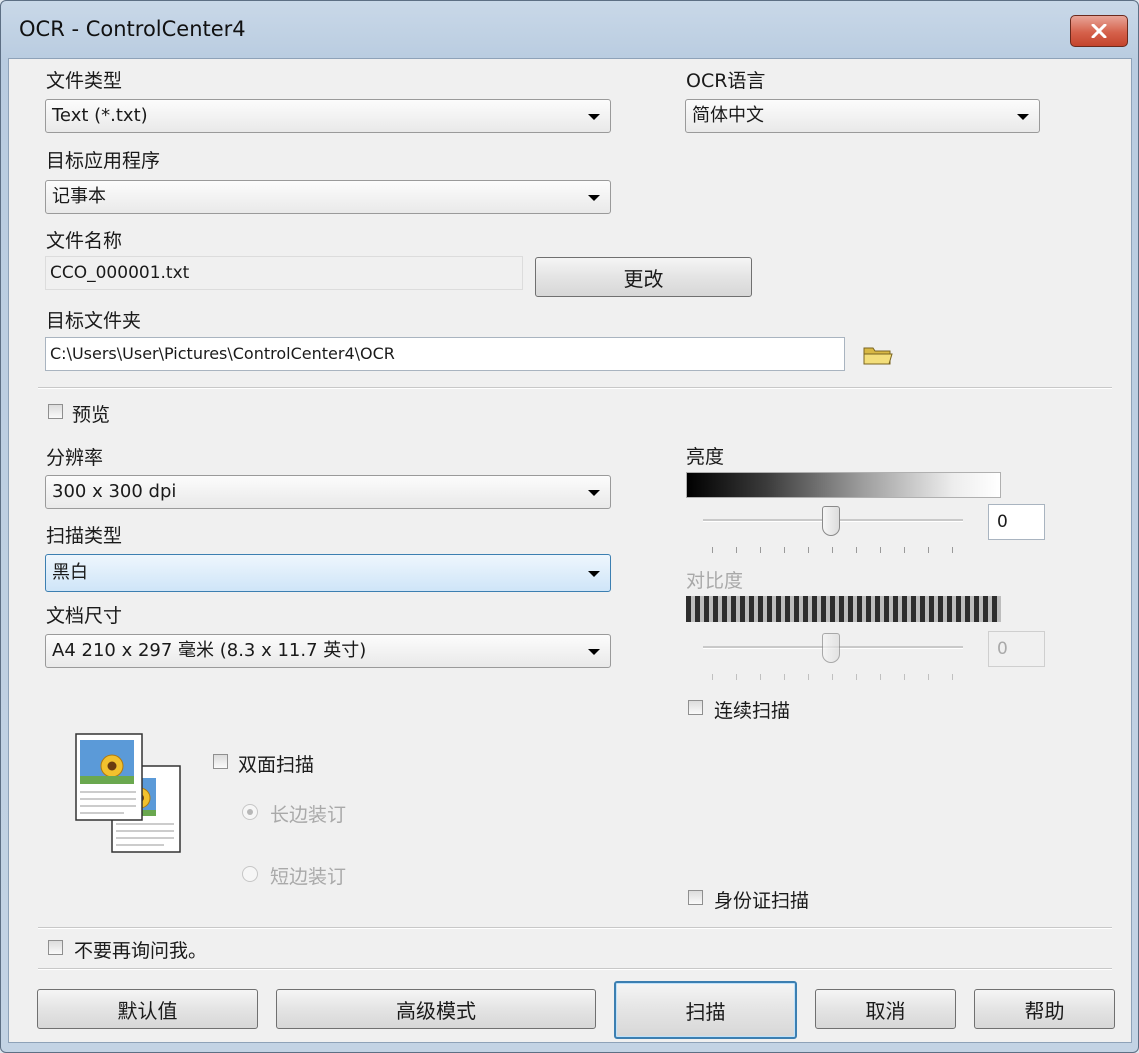 The height and width of the screenshot is (1053, 1139). What do you see at coordinates (762, 901) in the screenshot?
I see `id-card-scan-label: 身份证扫描` at bounding box center [762, 901].